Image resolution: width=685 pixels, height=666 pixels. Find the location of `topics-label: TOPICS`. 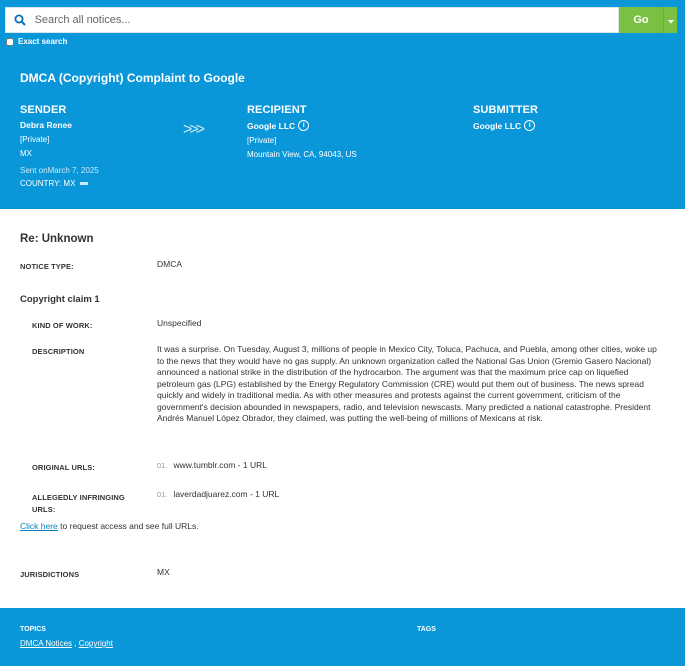

topics-label: TOPICS is located at coordinates (33, 629).